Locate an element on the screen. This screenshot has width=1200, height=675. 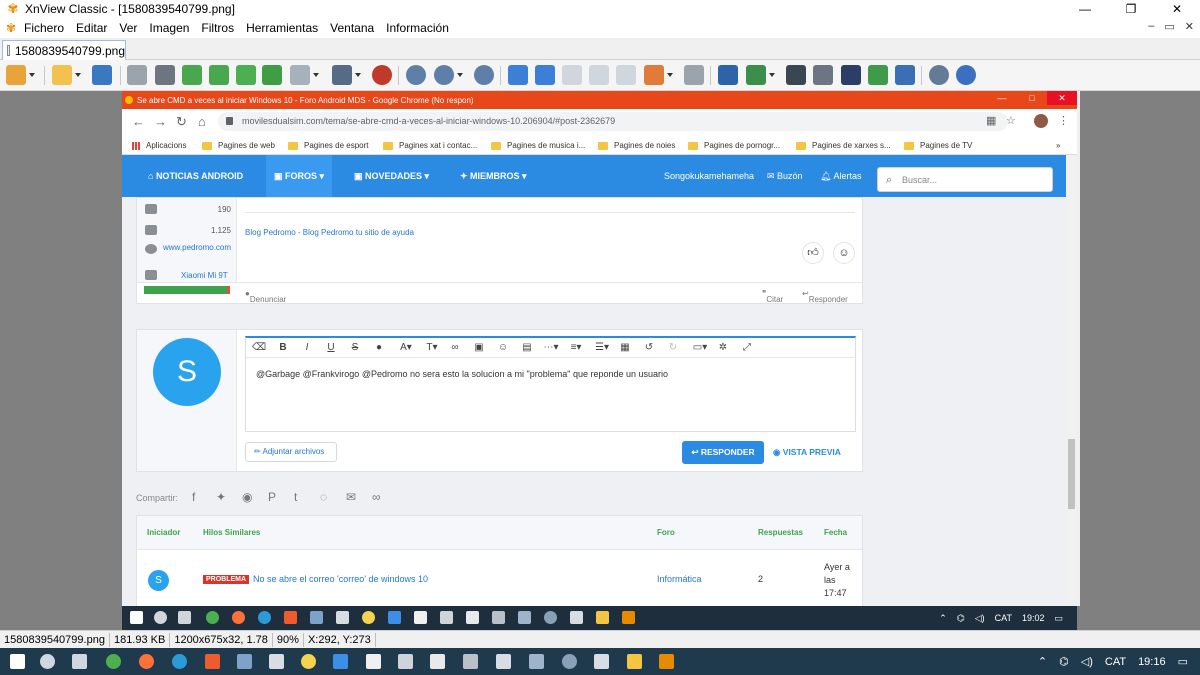
firefox-taskbar-icon is located at coordinates (146, 661).